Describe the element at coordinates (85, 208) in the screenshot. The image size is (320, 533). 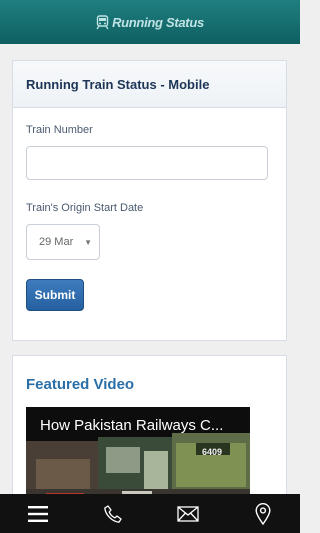
I see `origin-date-label: Train's Origin Start Date` at that location.